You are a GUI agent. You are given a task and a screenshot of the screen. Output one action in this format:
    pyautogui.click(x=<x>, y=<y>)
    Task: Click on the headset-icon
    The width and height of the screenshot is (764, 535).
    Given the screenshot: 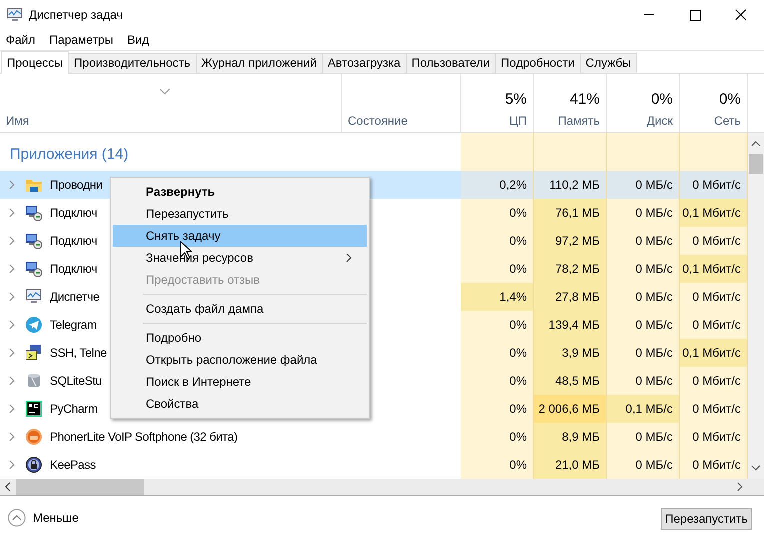 What is the action you would take?
    pyautogui.click(x=34, y=437)
    